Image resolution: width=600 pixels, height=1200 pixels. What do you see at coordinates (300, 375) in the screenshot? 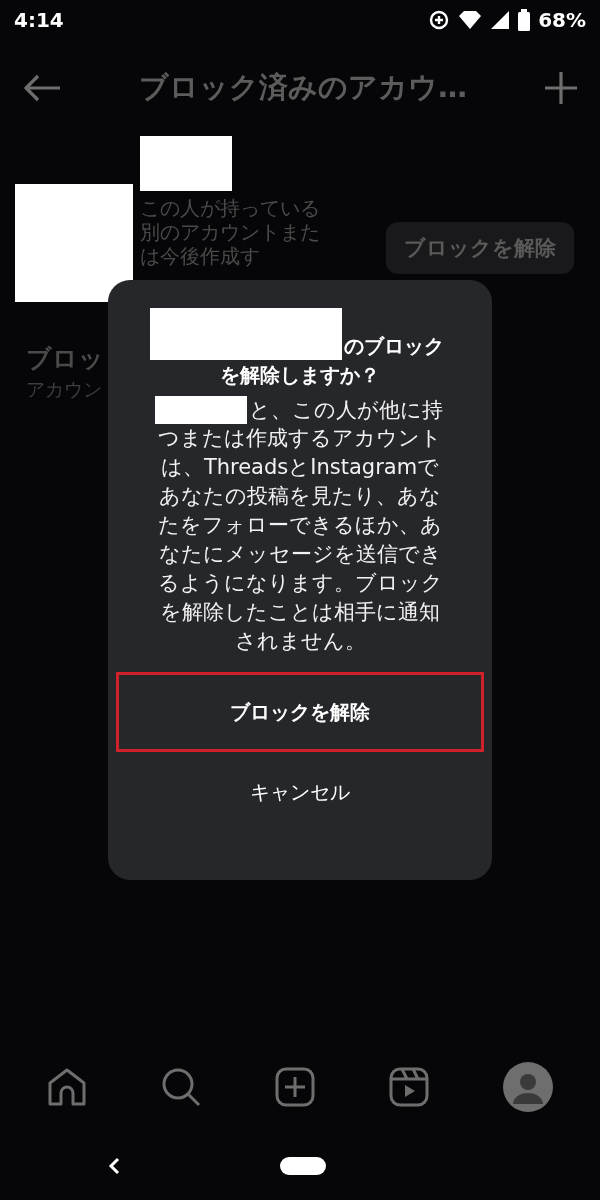
I see `dialog-title: を解除しますか？` at bounding box center [300, 375].